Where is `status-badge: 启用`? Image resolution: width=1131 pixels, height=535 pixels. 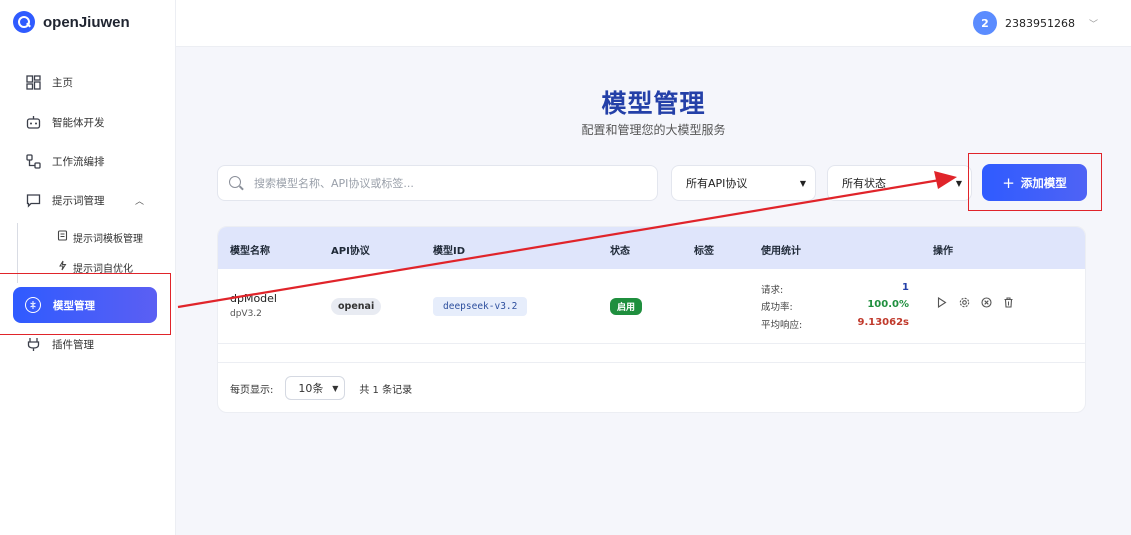
status-badge: 启用 is located at coordinates (626, 306).